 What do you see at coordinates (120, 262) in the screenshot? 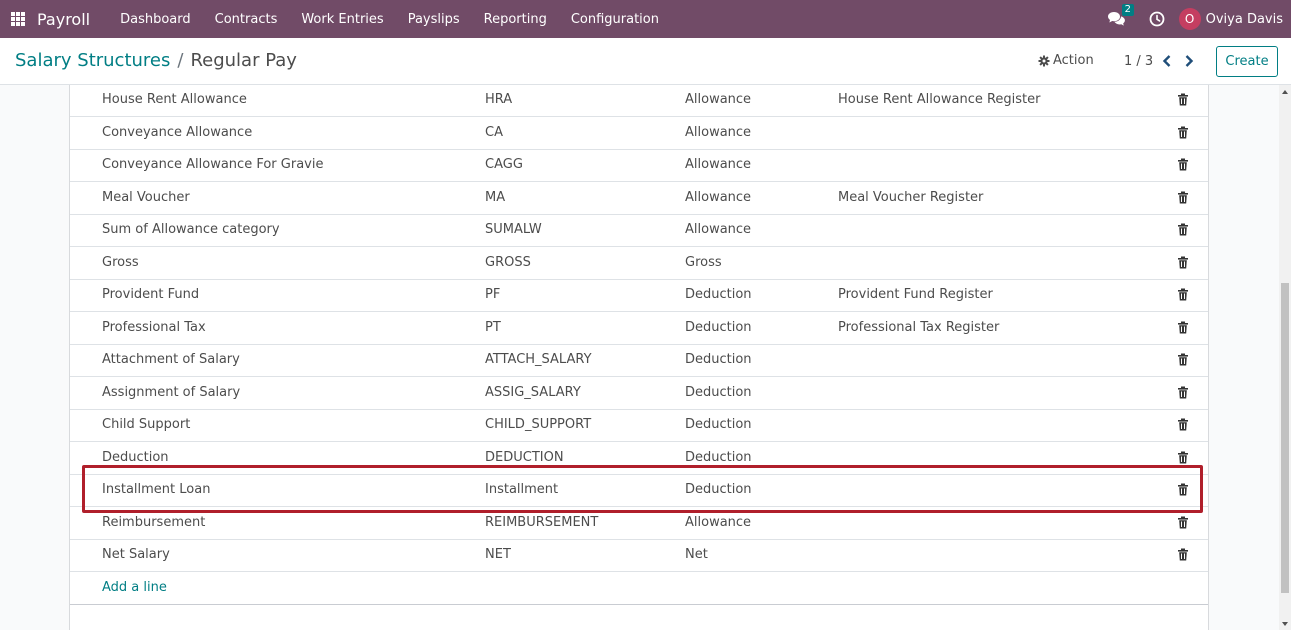
I see `rule-name-cell: Gross` at bounding box center [120, 262].